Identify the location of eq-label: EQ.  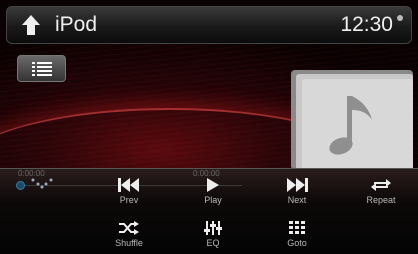
(213, 243).